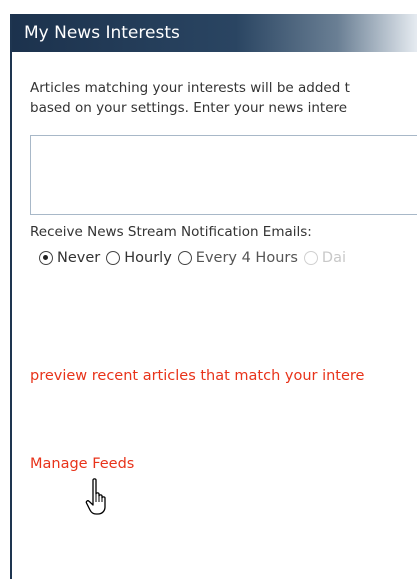 The image size is (417, 579). Describe the element at coordinates (46, 258) in the screenshot. I see `radio-selected-icon` at that location.